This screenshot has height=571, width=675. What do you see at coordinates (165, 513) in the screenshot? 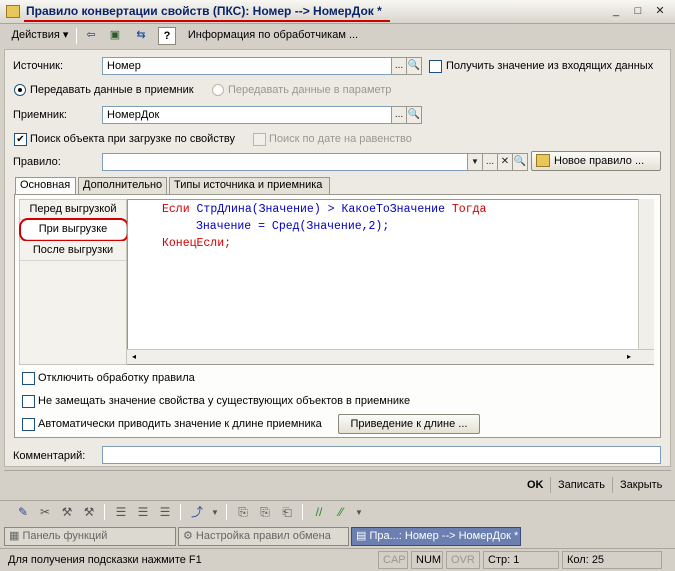
I see `align-icon: ☰` at bounding box center [165, 513].